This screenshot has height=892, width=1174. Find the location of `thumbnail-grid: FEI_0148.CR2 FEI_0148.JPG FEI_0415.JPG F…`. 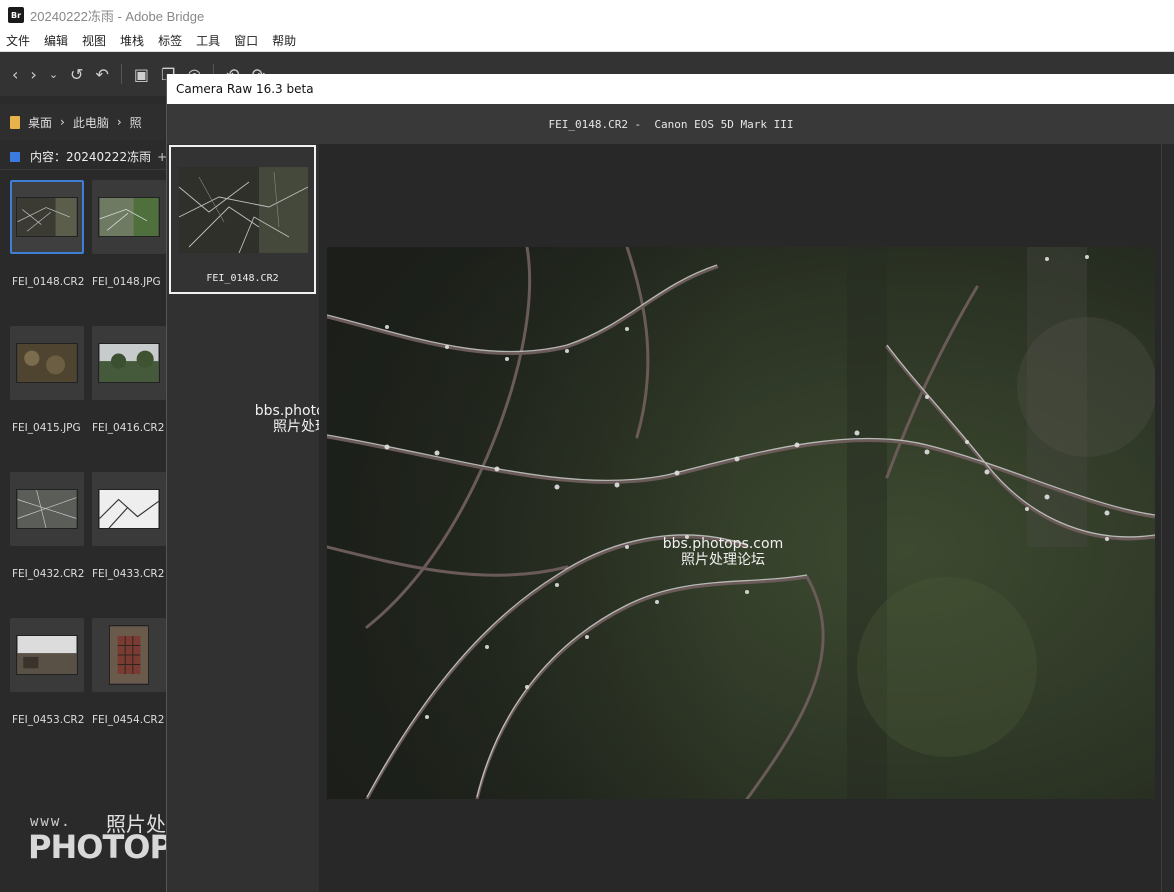

thumbnail-grid: FEI_0148.CR2 FEI_0148.JPG FEI_0415.JPG F… is located at coordinates (84, 531).